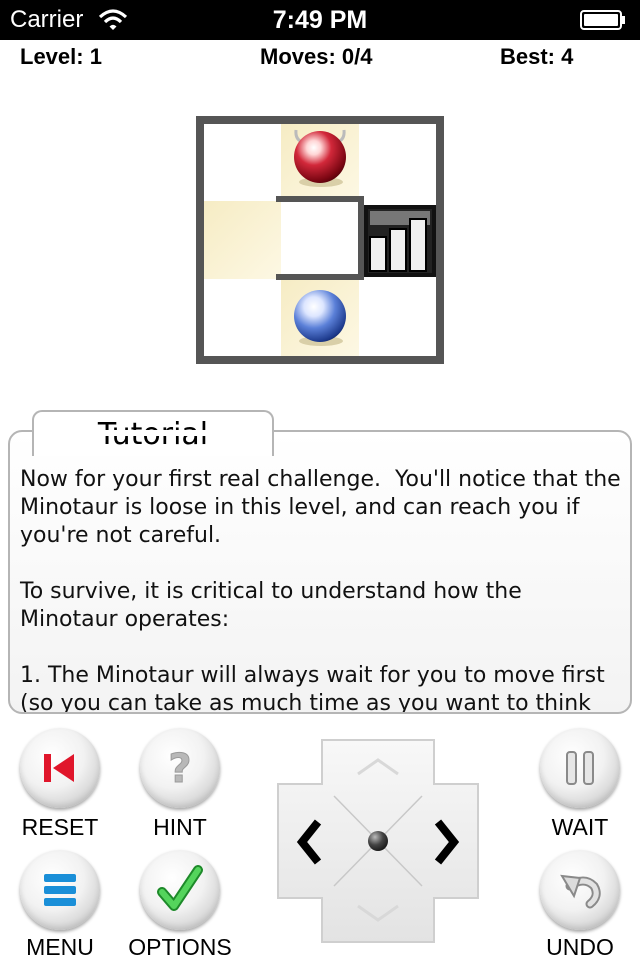 This screenshot has height=961, width=640. What do you see at coordinates (316, 56) in the screenshot?
I see `moves-label: Moves: 0/4` at bounding box center [316, 56].